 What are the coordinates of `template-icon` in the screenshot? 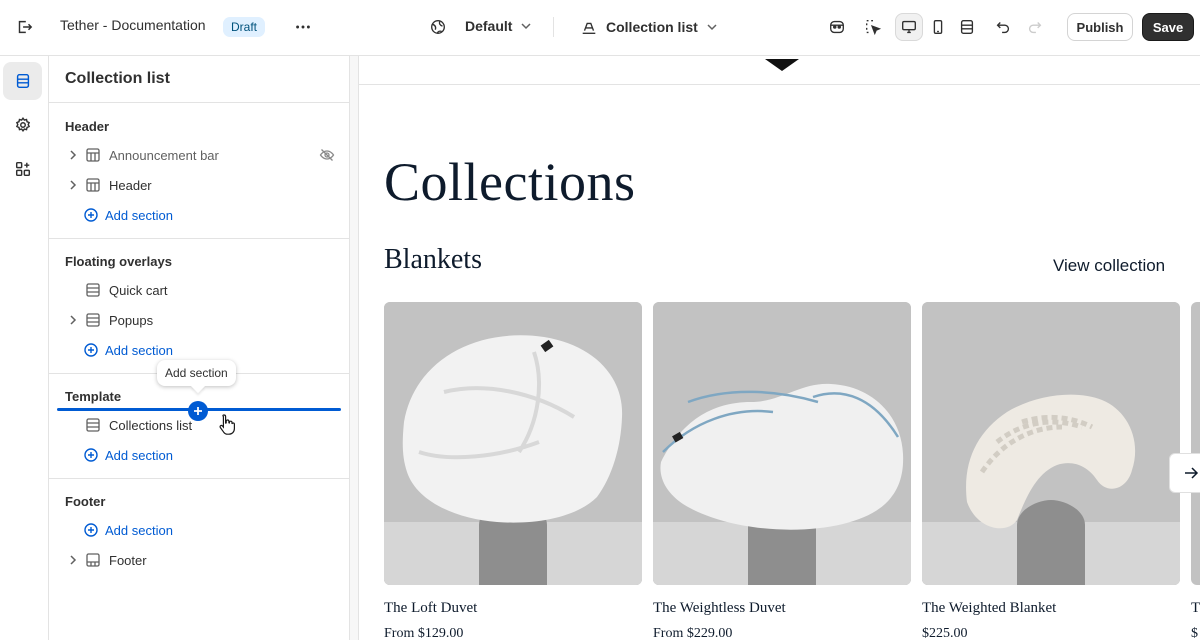 It's located at (589, 28).